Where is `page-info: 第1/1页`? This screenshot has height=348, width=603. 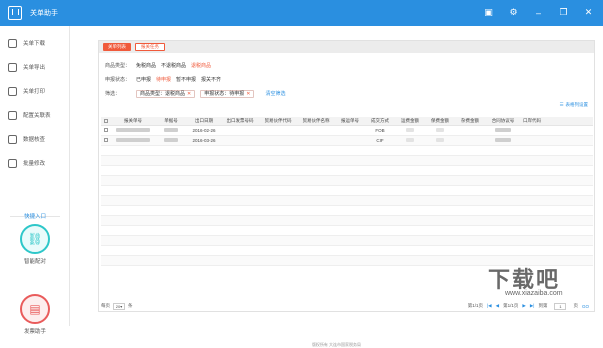 page-info: 第1/1页 is located at coordinates (475, 305).